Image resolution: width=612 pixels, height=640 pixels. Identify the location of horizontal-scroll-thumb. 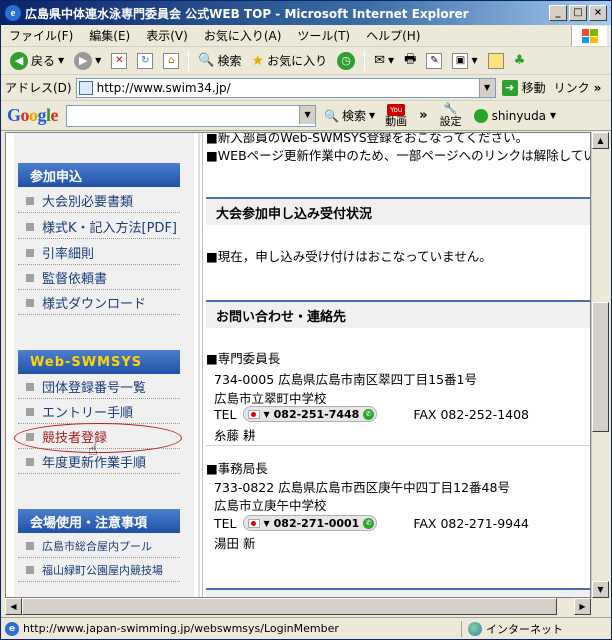
(289, 606).